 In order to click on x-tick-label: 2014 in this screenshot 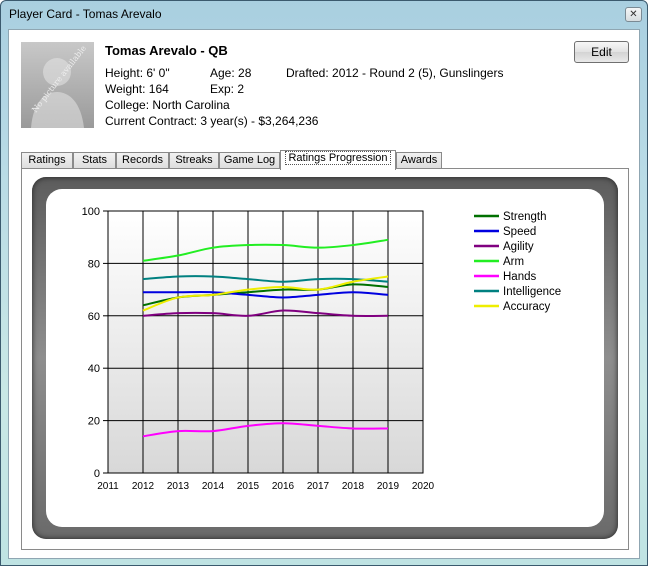, I will do `click(213, 486)`.